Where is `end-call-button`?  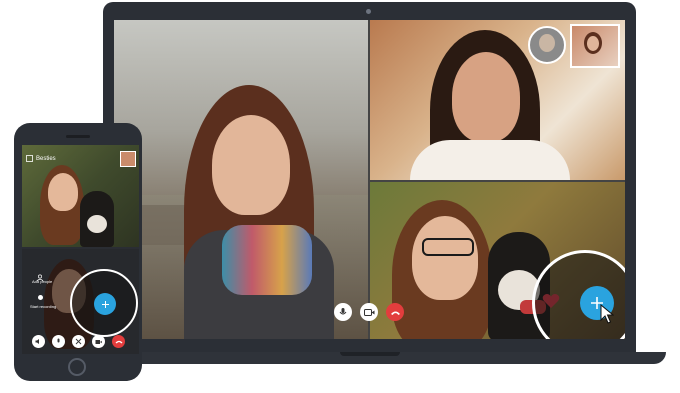 end-call-button is located at coordinates (395, 312).